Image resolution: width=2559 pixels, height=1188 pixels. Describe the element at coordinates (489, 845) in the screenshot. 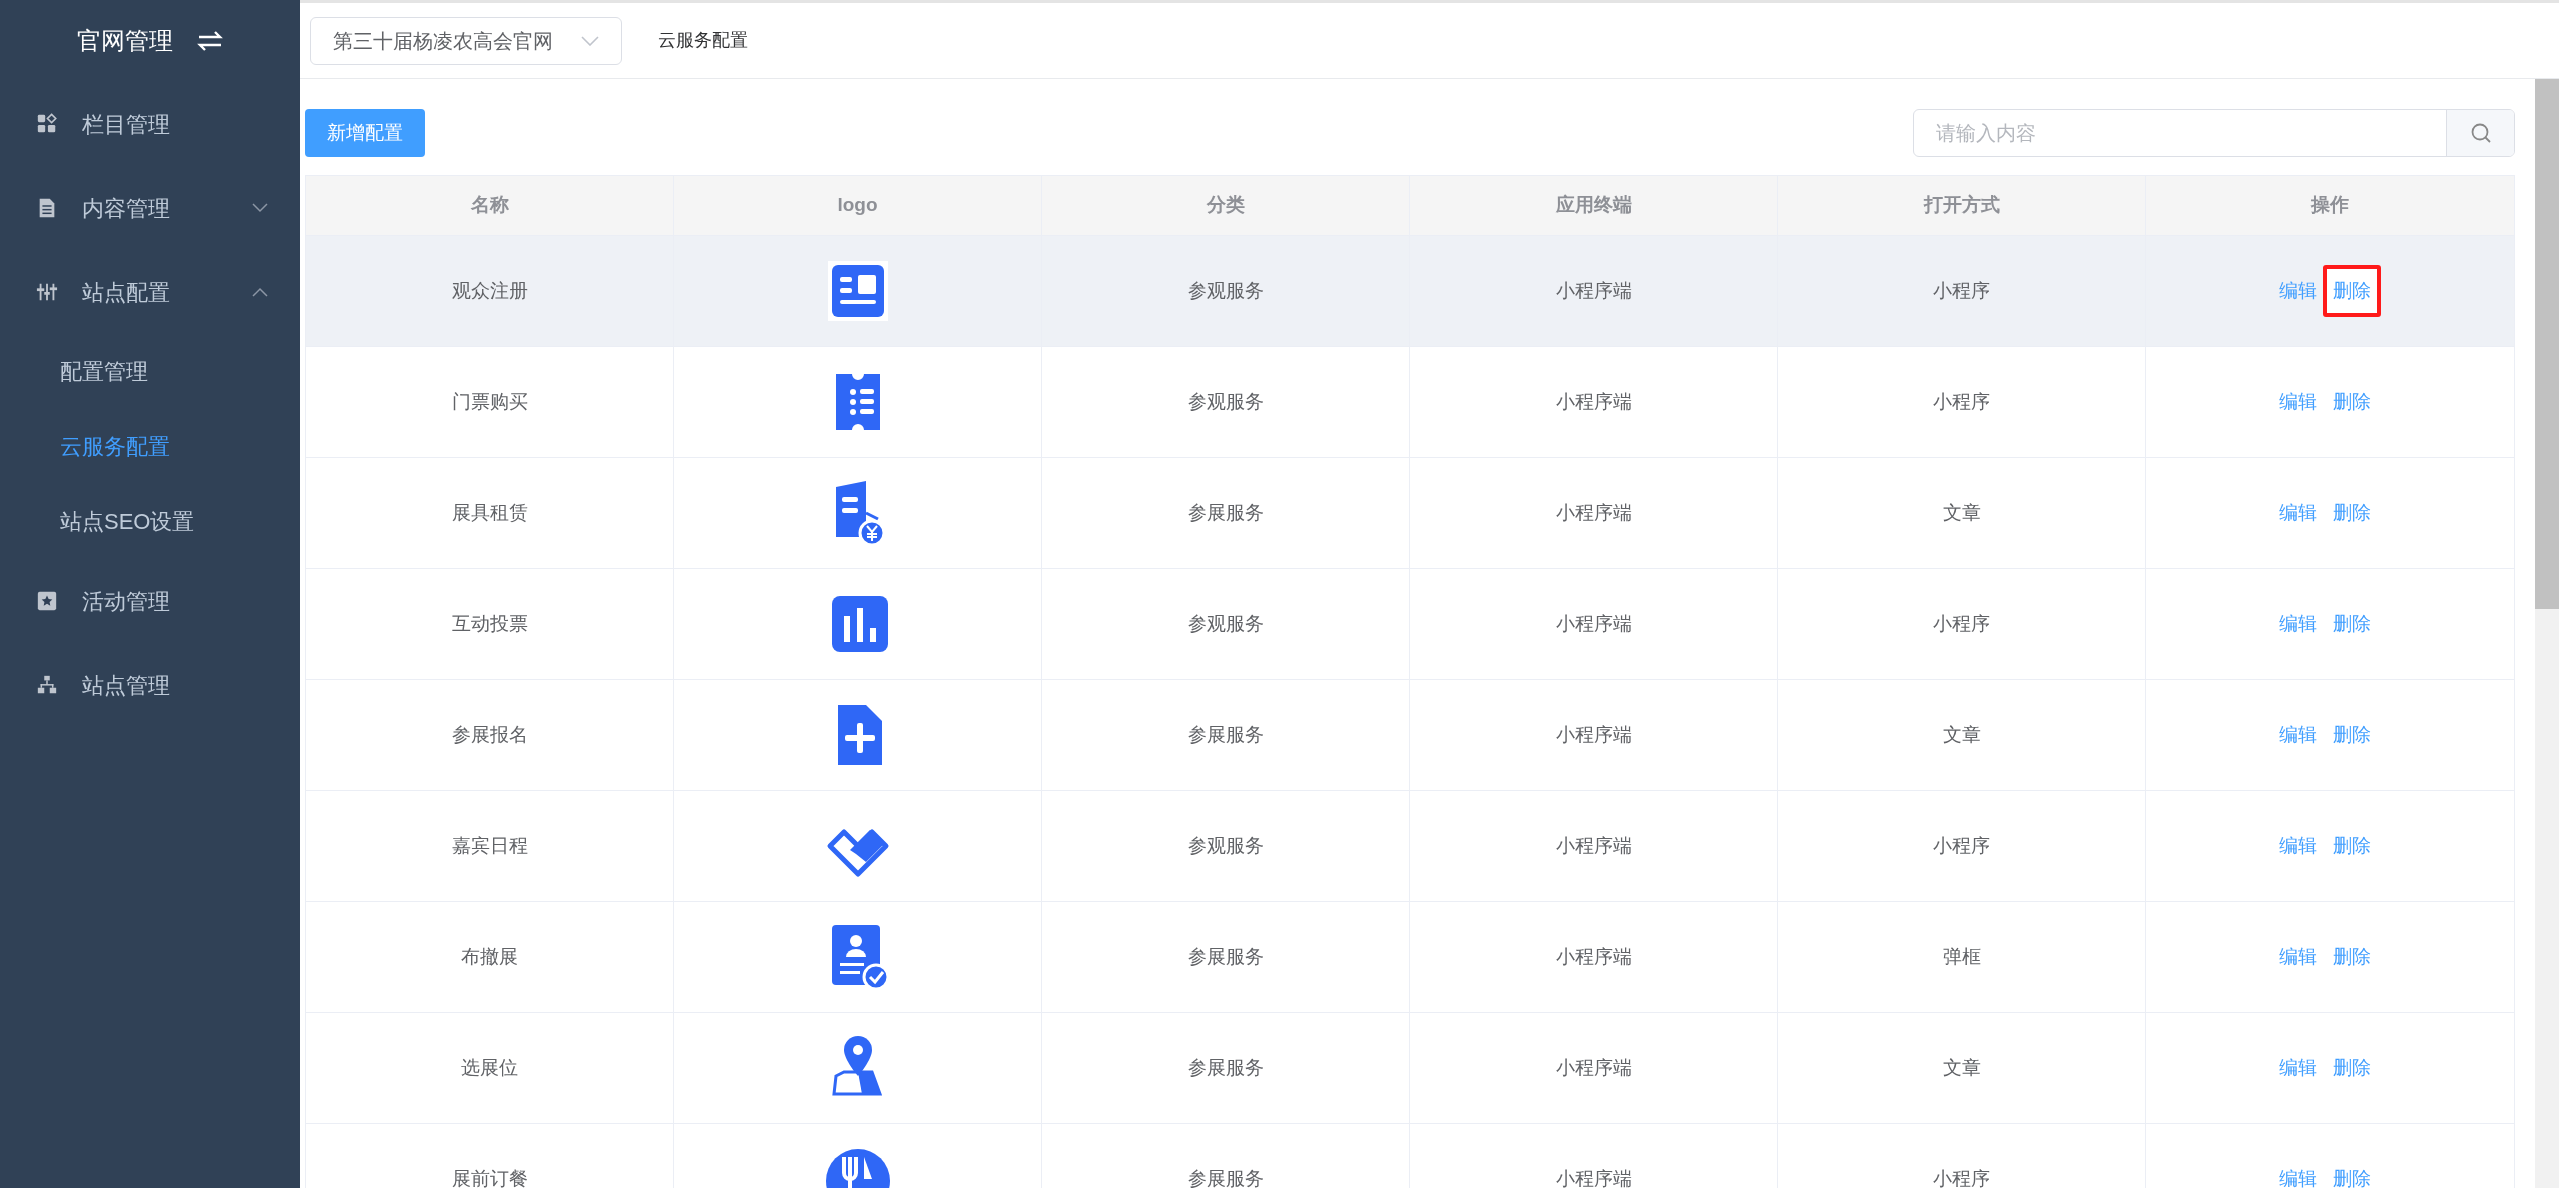

I see `table-cell-text: 嘉宾日程` at that location.